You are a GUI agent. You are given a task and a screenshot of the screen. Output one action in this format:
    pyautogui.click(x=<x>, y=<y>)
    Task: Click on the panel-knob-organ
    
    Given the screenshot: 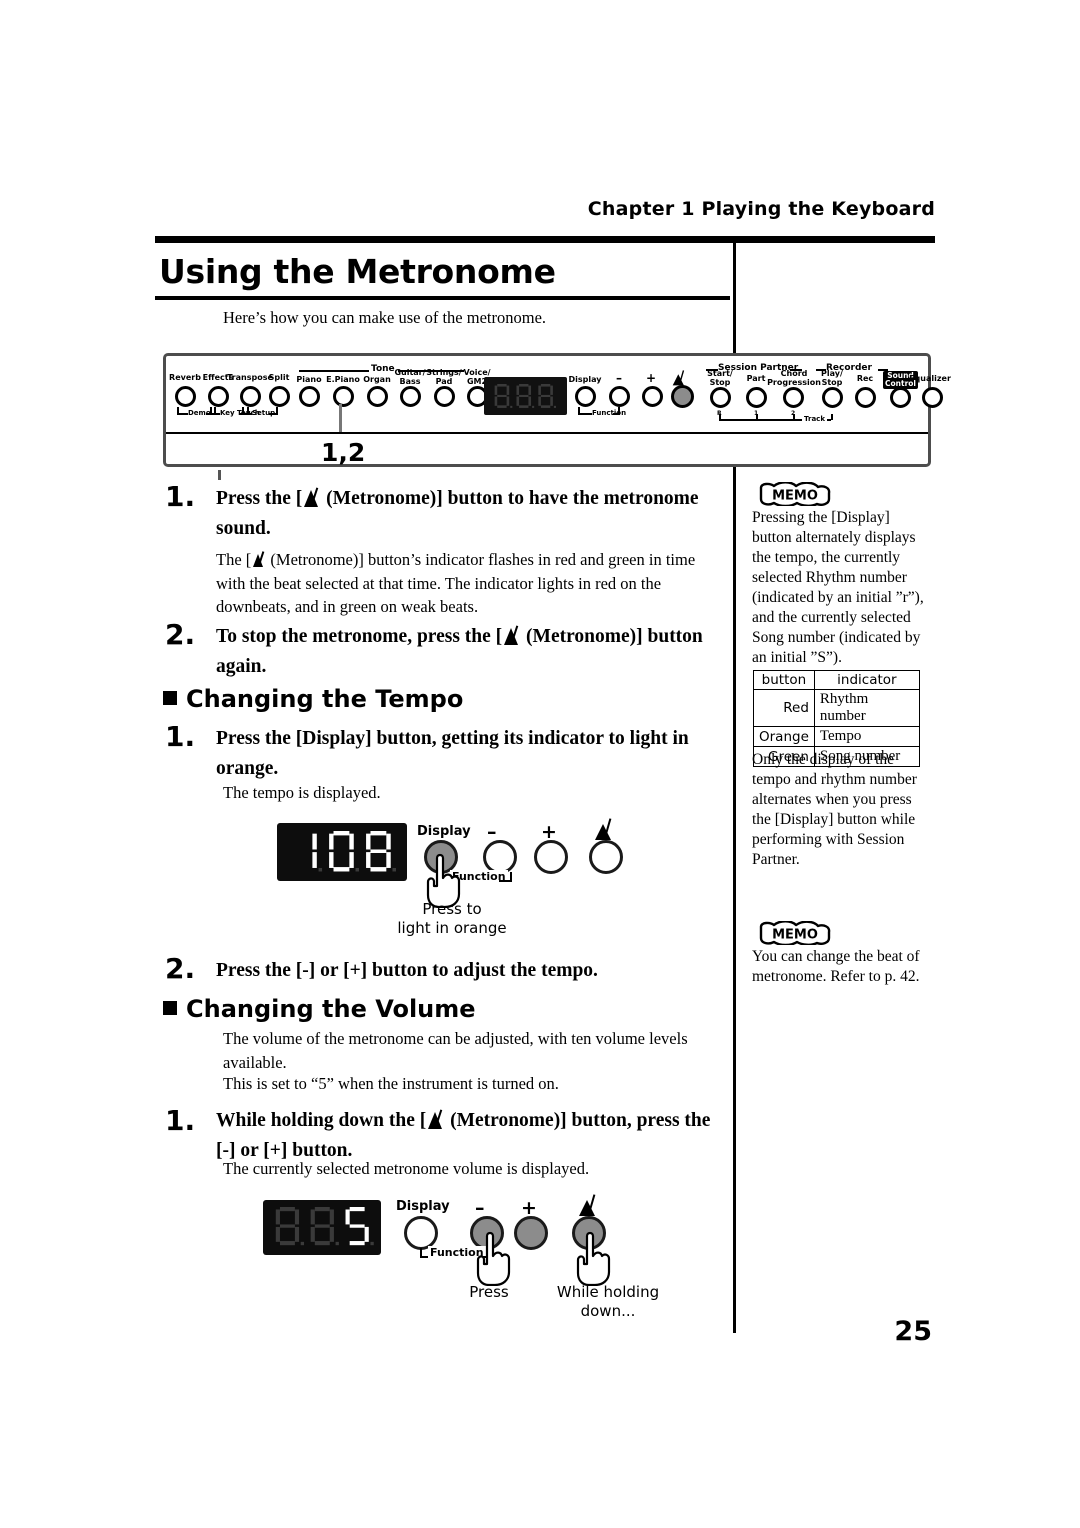 What is the action you would take?
    pyautogui.click(x=377, y=396)
    